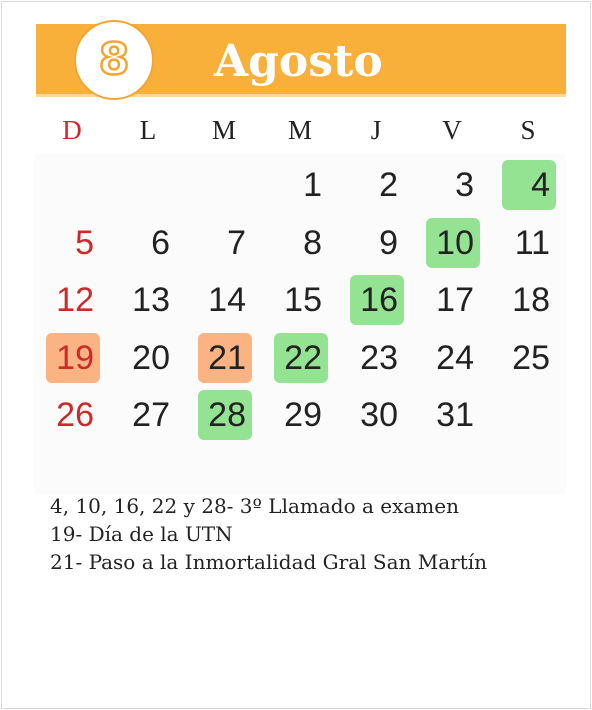  Describe the element at coordinates (452, 130) in the screenshot. I see `weekday-friday: V` at that location.